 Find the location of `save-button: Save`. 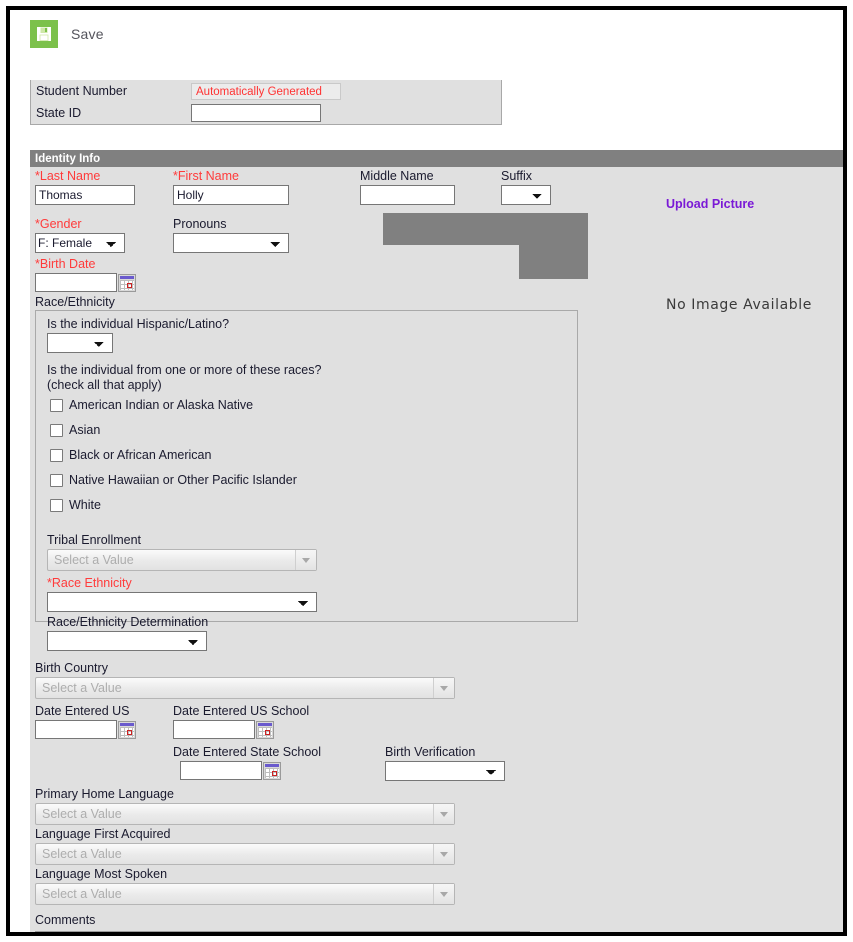

save-button: Save is located at coordinates (67, 34).